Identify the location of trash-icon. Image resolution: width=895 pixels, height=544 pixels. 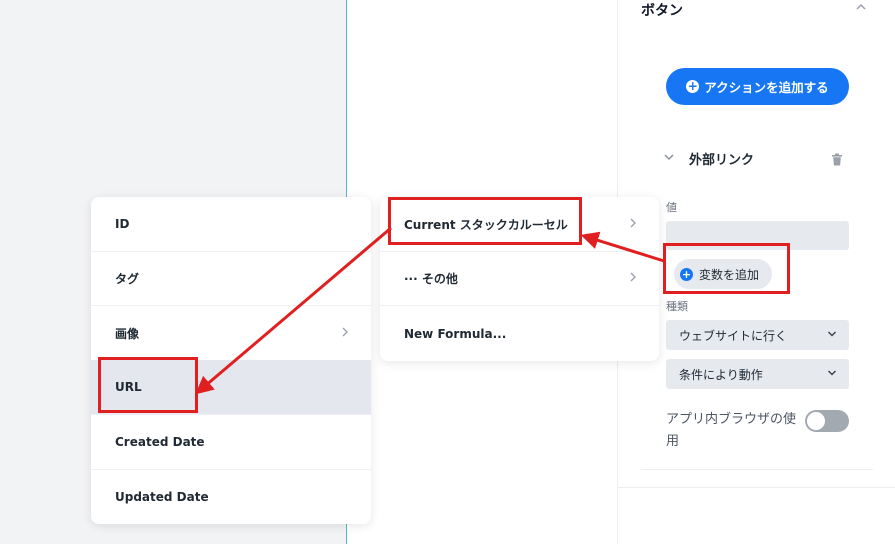
(837, 158).